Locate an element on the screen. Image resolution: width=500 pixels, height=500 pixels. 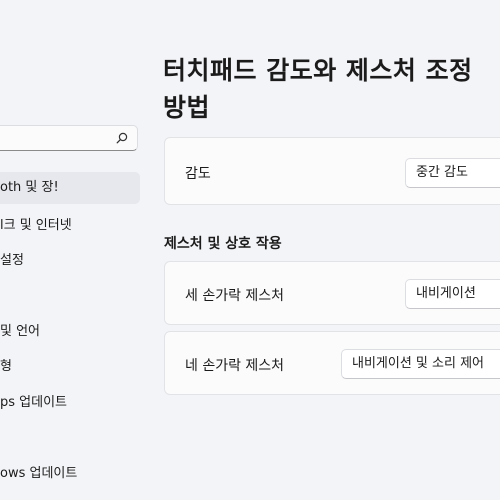
sensitivity-label: 감도 is located at coordinates (198, 174).